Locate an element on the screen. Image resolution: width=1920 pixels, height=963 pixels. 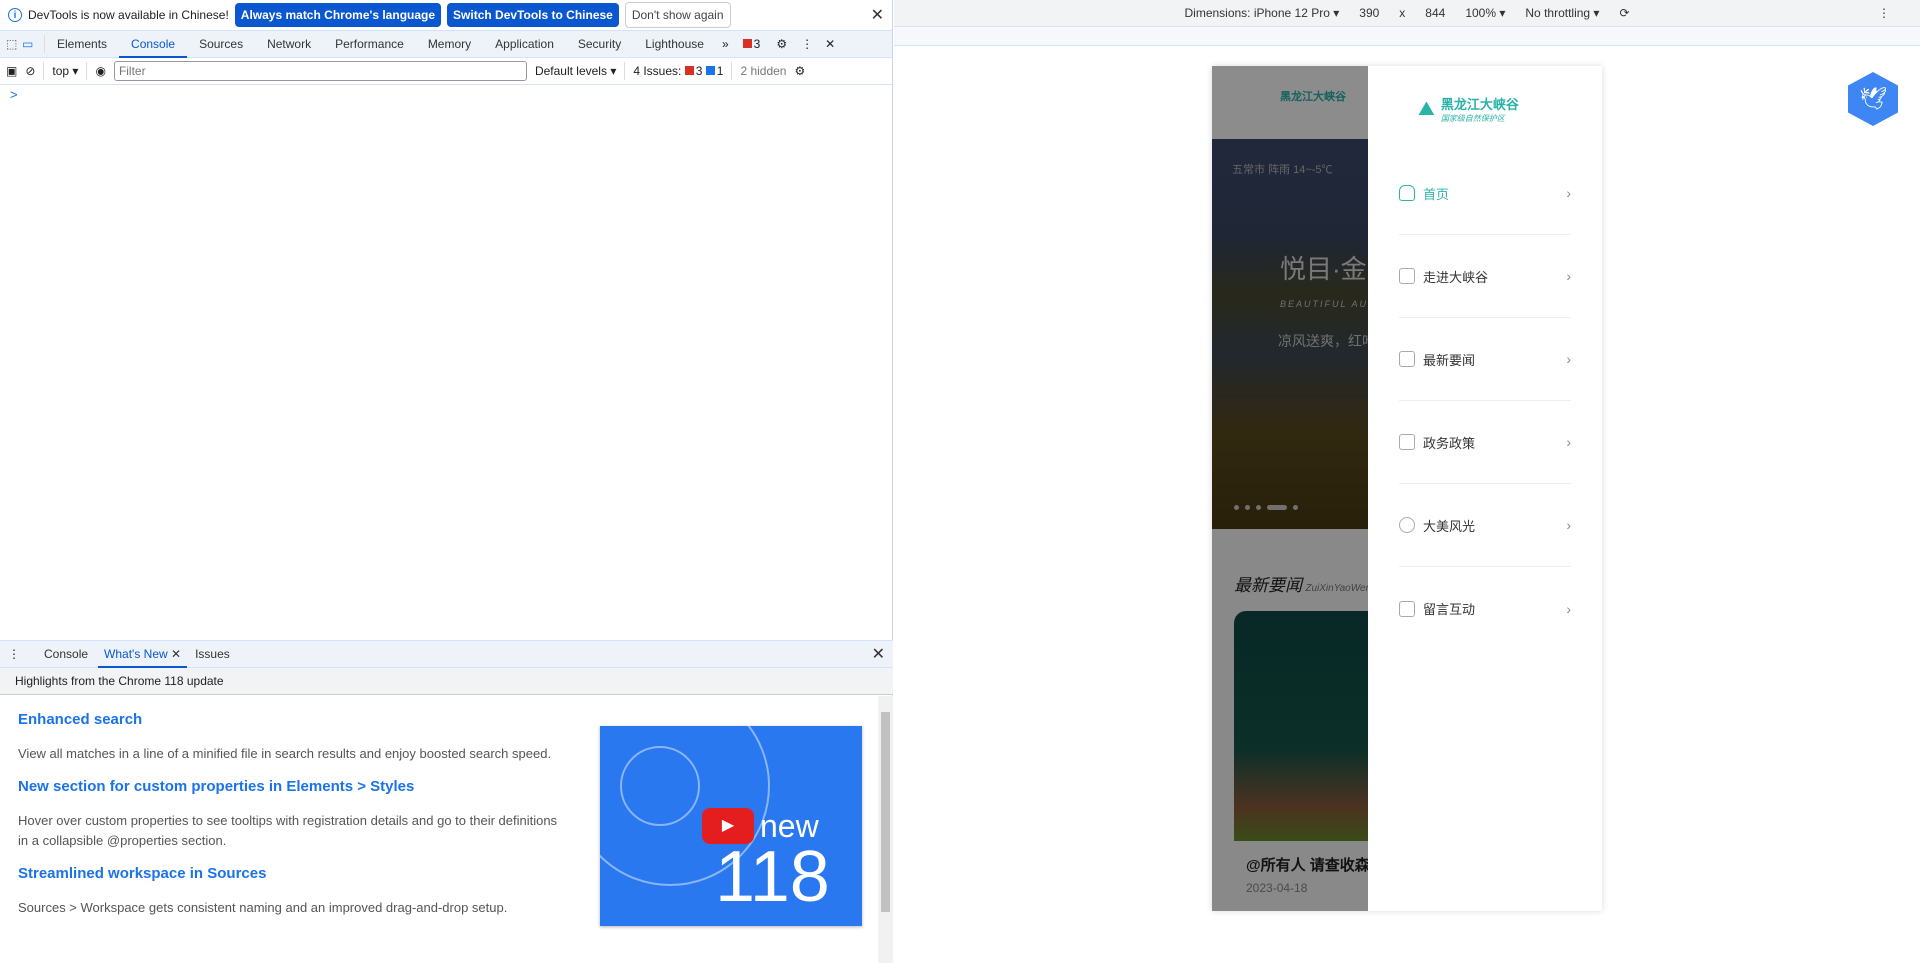
levels-select: Default levels ▾ is located at coordinates (575, 71).